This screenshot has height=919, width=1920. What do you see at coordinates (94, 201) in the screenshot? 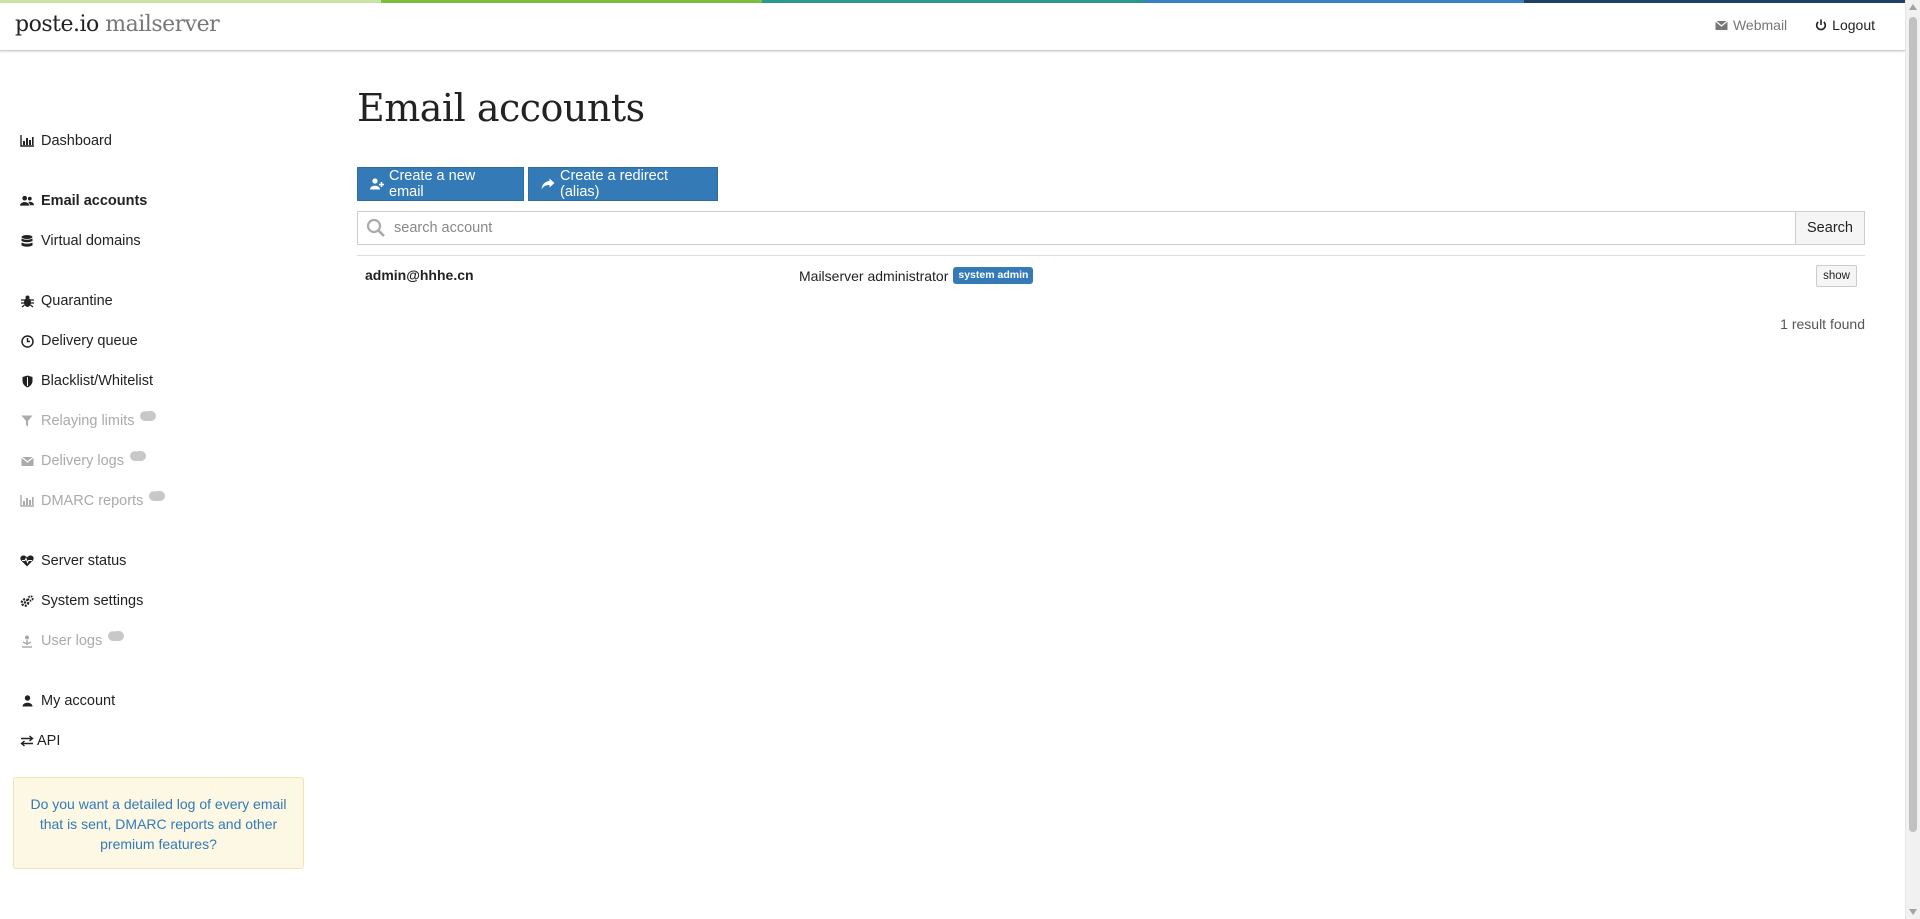
I see `sidebar-item-label: Email accounts` at bounding box center [94, 201].